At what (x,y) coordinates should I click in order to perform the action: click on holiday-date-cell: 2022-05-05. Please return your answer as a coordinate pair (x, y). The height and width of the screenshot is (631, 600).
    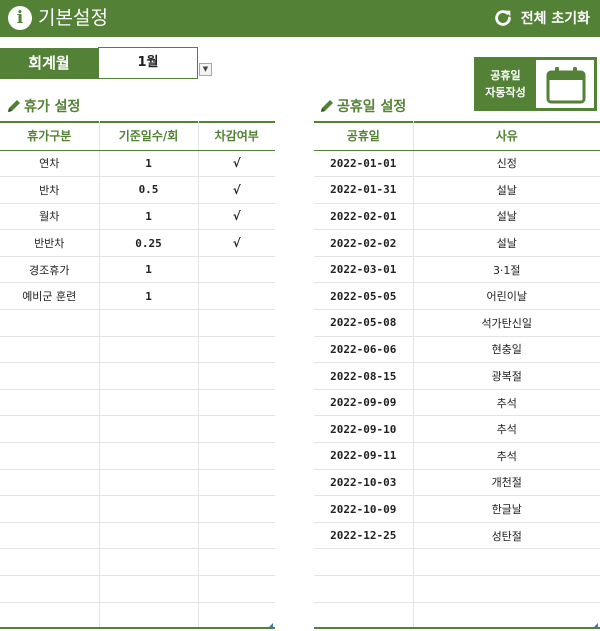
    Looking at the image, I should click on (363, 296).